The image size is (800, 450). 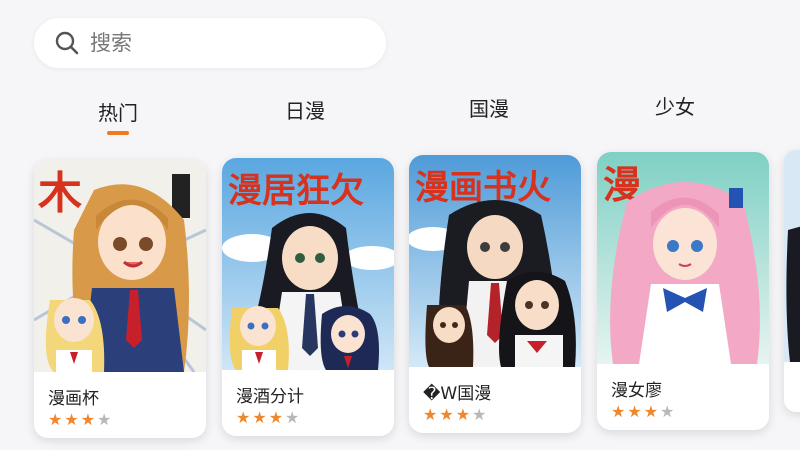 What do you see at coordinates (270, 397) in the screenshot?
I see `comic-title: 漫酒分计` at bounding box center [270, 397].